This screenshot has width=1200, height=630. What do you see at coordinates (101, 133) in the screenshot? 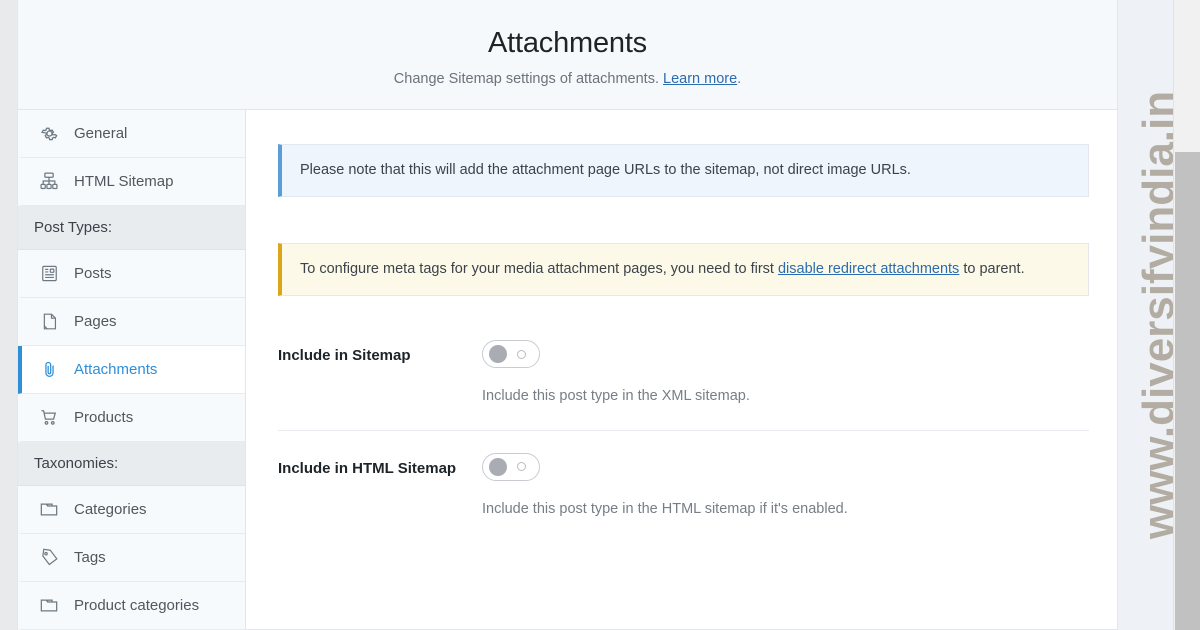
I see `sidebar-item-label: General` at bounding box center [101, 133].